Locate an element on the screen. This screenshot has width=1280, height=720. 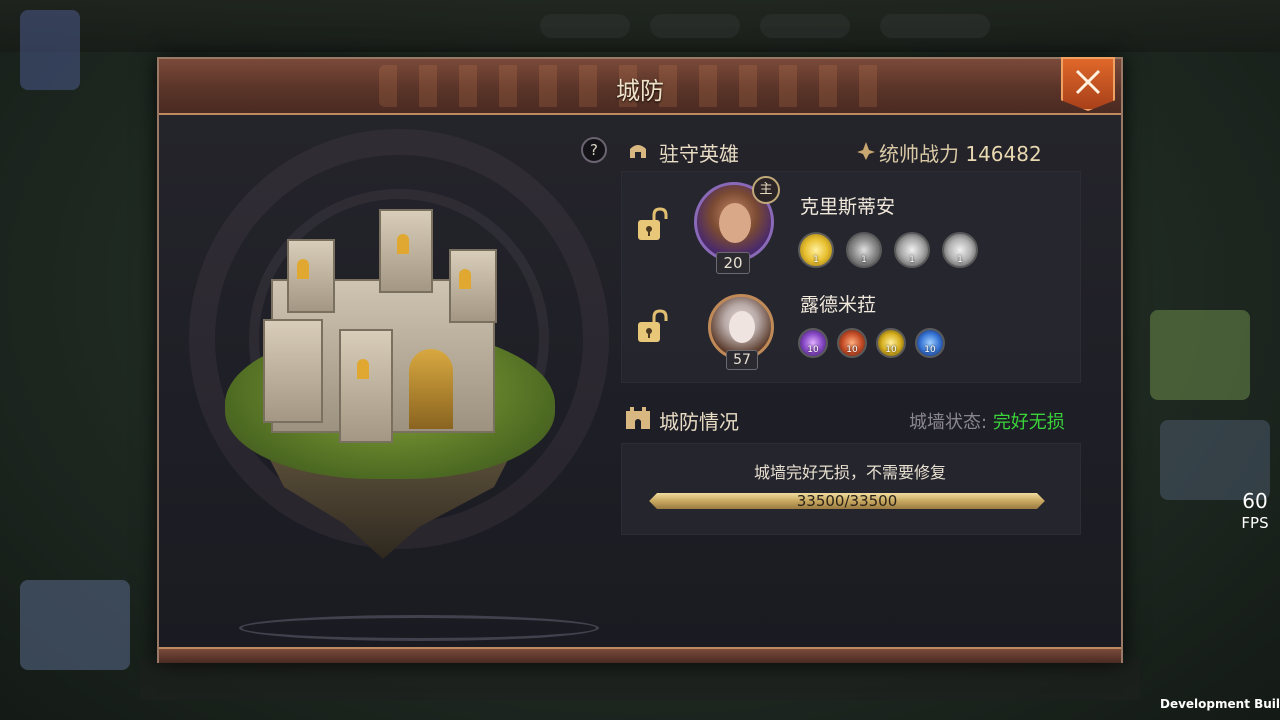
hero-name: 克里斯蒂安 is located at coordinates (848, 207).